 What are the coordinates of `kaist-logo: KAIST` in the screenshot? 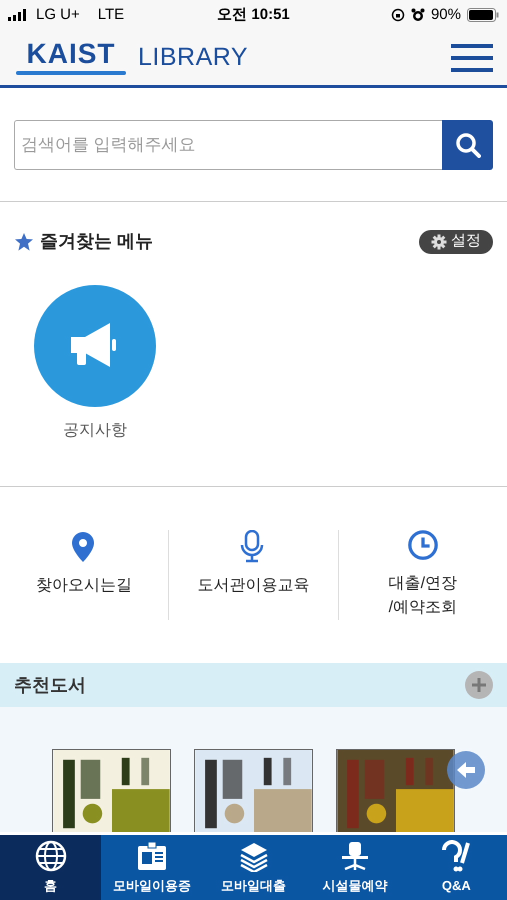 It's located at (71, 57).